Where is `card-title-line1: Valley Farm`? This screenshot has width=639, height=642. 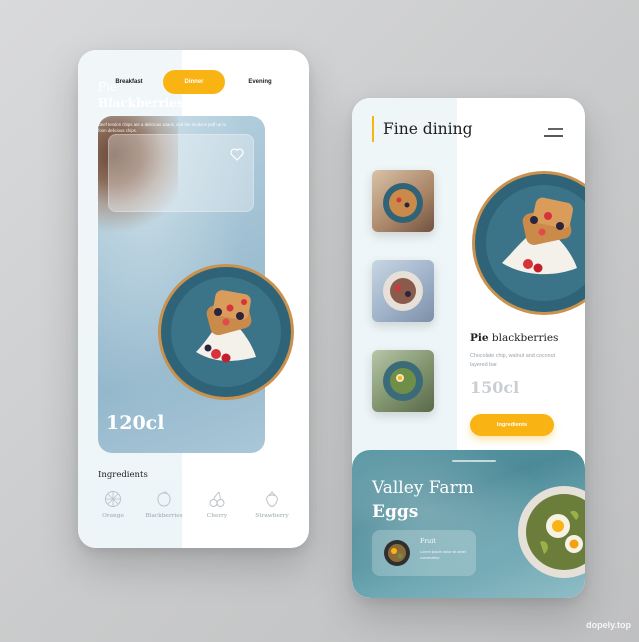
card-title-line1: Valley Farm is located at coordinates (423, 488).